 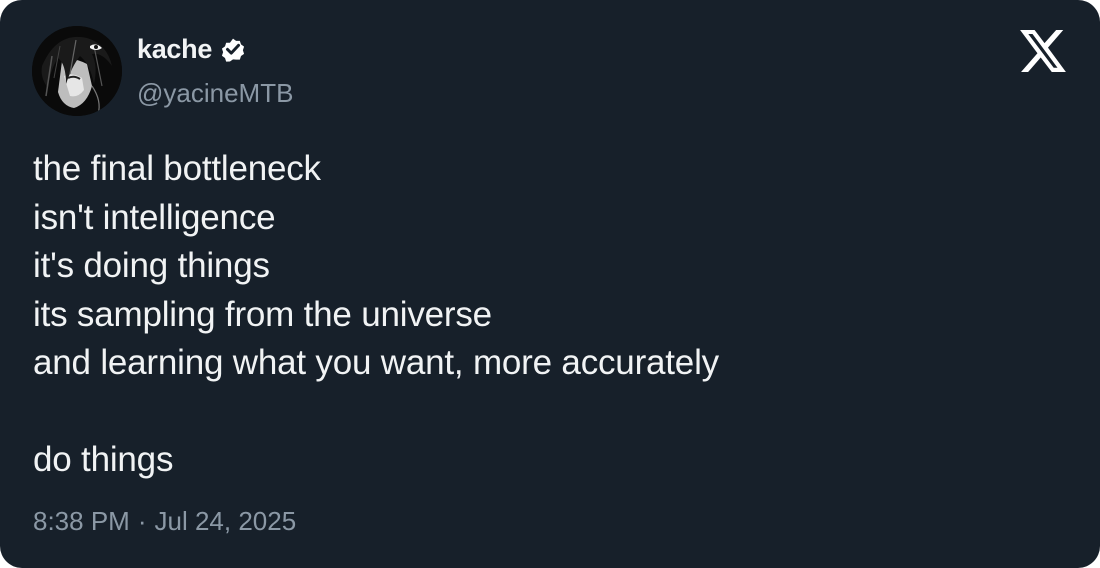 I want to click on tweet-line: do things, so click(x=103, y=459).